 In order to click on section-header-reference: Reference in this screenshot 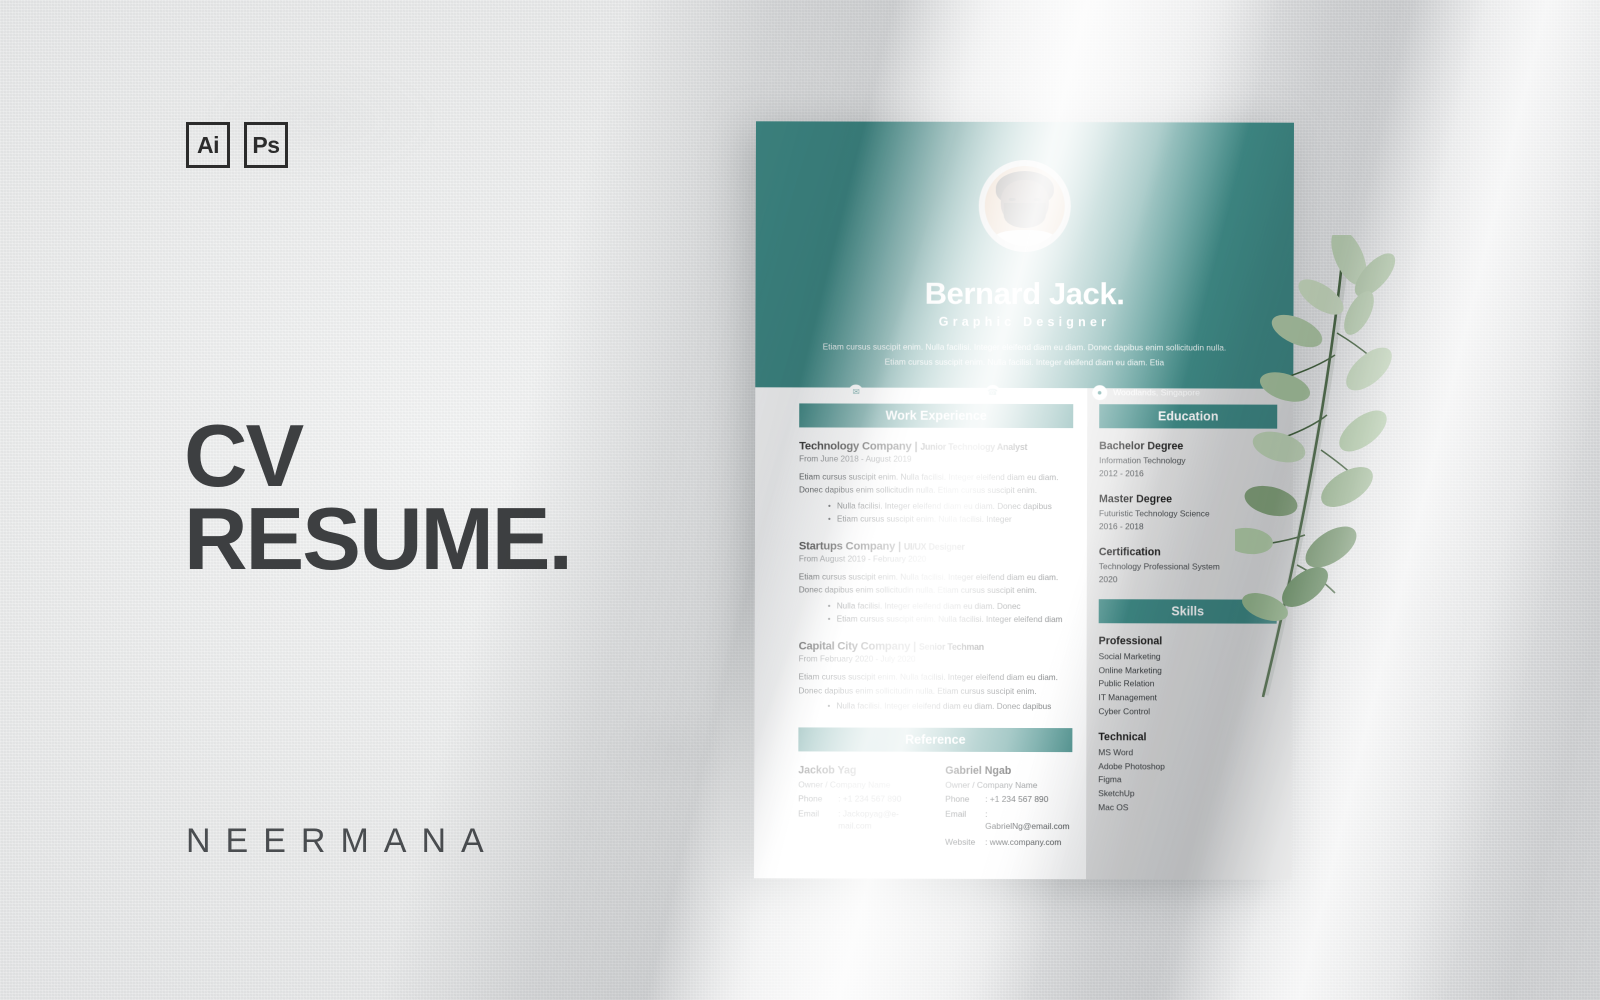, I will do `click(935, 740)`.